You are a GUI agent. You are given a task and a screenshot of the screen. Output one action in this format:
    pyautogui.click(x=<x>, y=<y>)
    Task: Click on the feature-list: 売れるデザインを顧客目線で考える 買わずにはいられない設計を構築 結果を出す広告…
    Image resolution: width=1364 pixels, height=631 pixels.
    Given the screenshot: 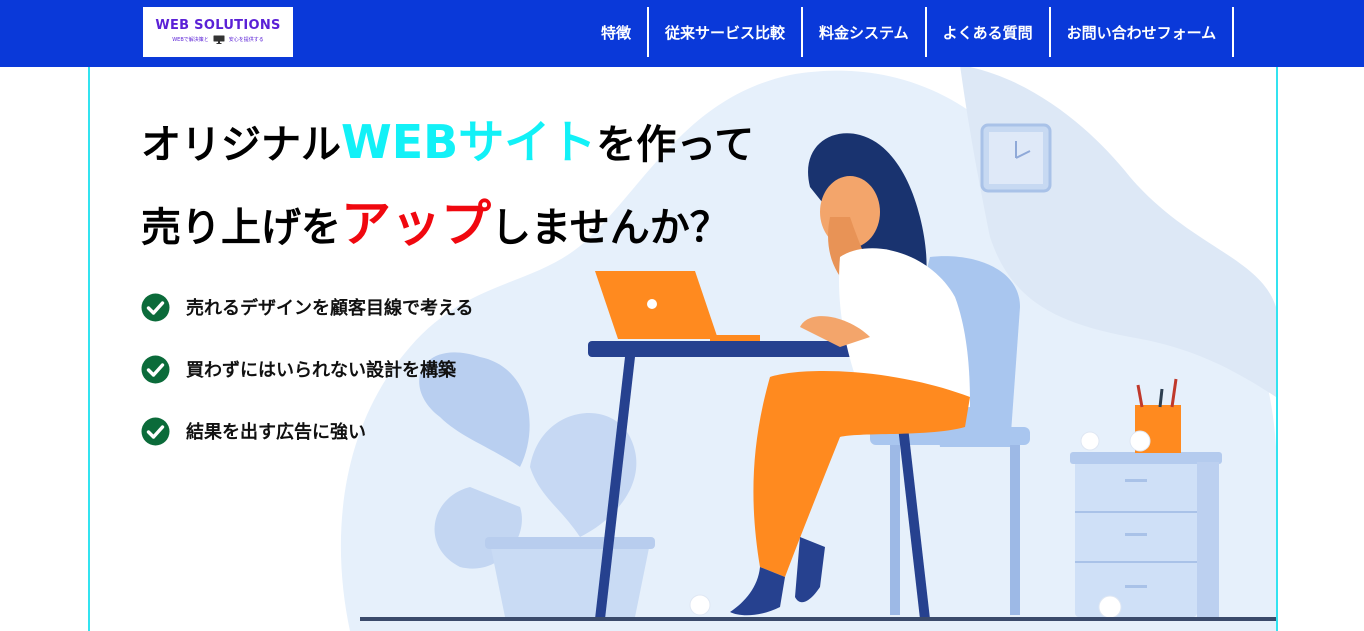 What is the action you would take?
    pyautogui.click(x=307, y=369)
    